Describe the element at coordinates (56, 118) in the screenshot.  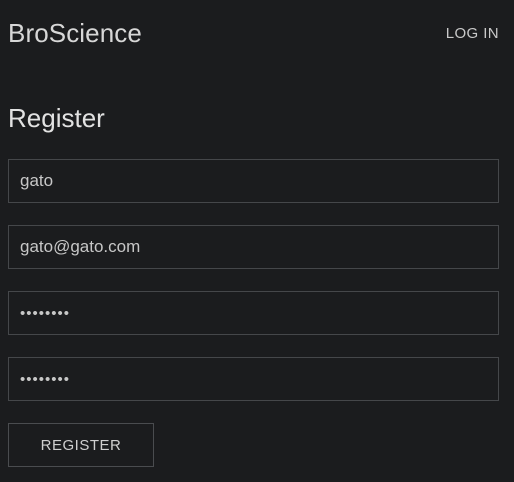
I see `page-title: Register` at that location.